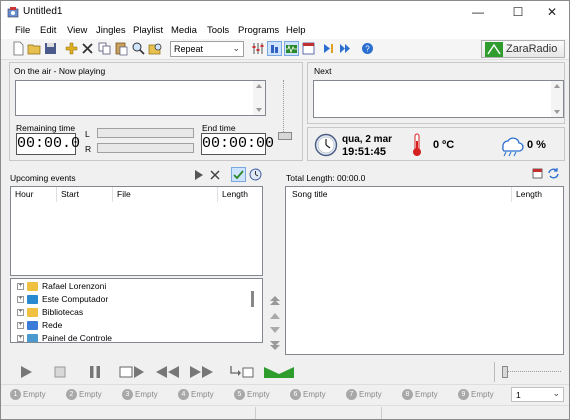  Describe the element at coordinates (444, 145) in the screenshot. I see `temperature-display: 0 ºC` at that location.